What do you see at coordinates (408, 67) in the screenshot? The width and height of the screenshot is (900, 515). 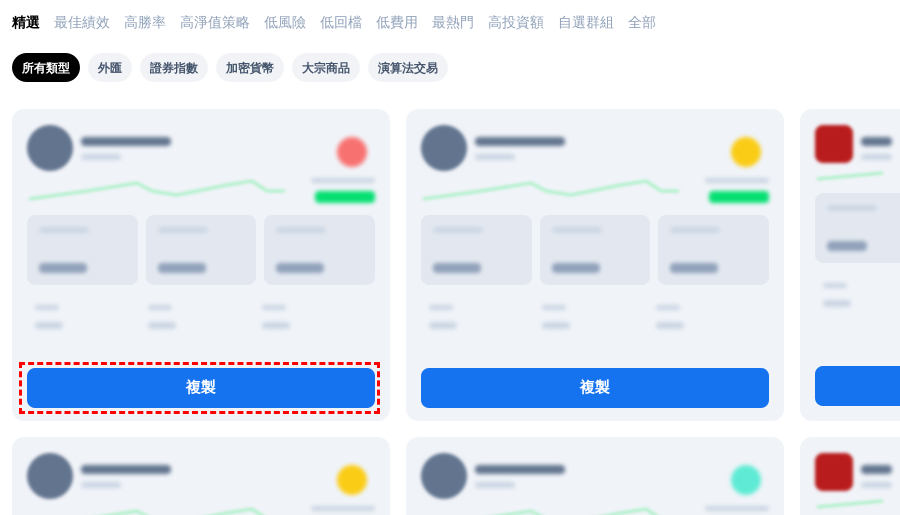 I see `filter-chip: 演算法交易` at bounding box center [408, 67].